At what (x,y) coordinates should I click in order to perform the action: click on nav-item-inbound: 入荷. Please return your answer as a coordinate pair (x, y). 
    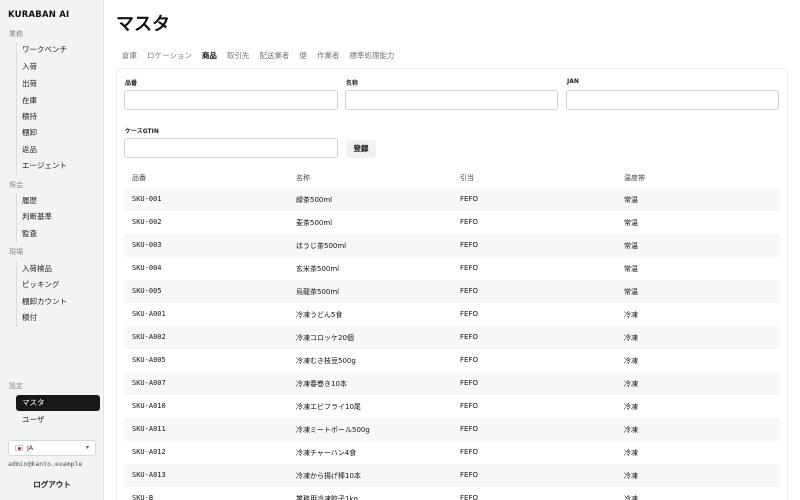
    Looking at the image, I should click on (58, 67).